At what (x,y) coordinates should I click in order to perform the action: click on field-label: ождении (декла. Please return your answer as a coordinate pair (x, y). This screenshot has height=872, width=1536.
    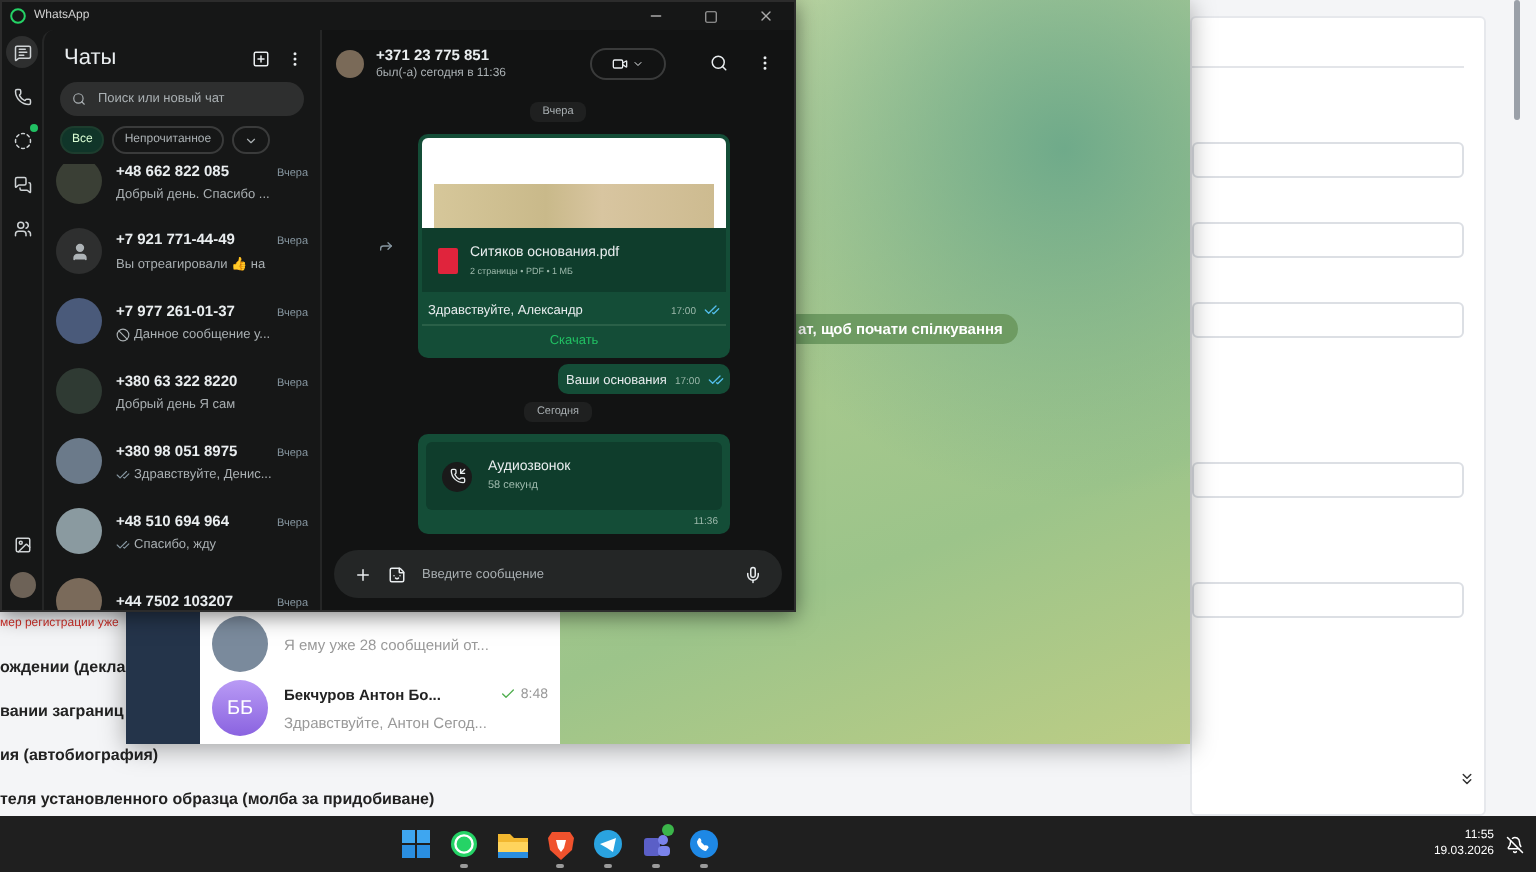
    Looking at the image, I should click on (63, 668).